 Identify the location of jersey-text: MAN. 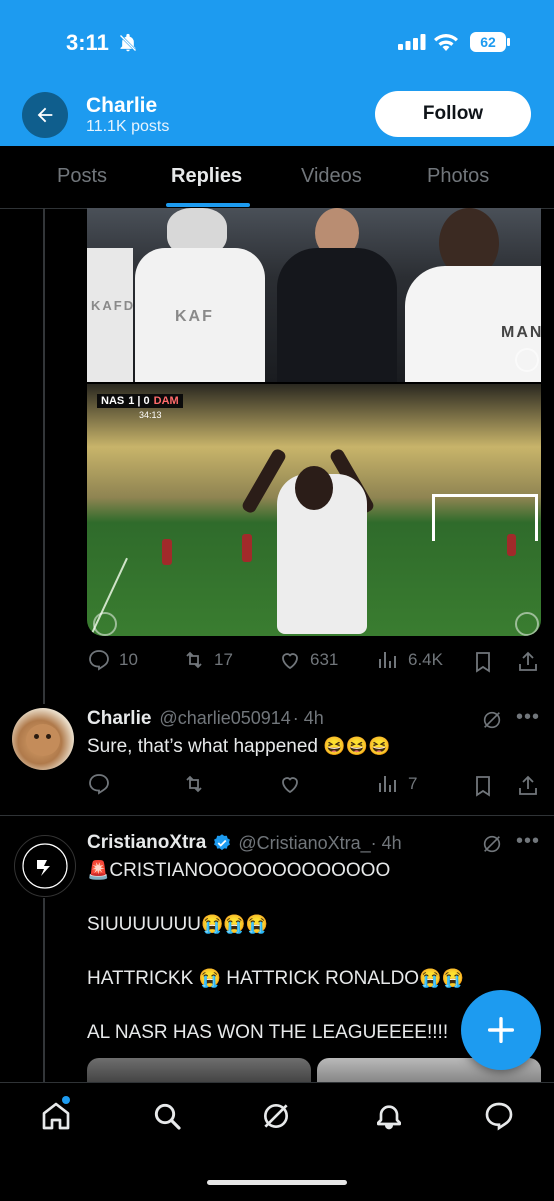
(521, 332).